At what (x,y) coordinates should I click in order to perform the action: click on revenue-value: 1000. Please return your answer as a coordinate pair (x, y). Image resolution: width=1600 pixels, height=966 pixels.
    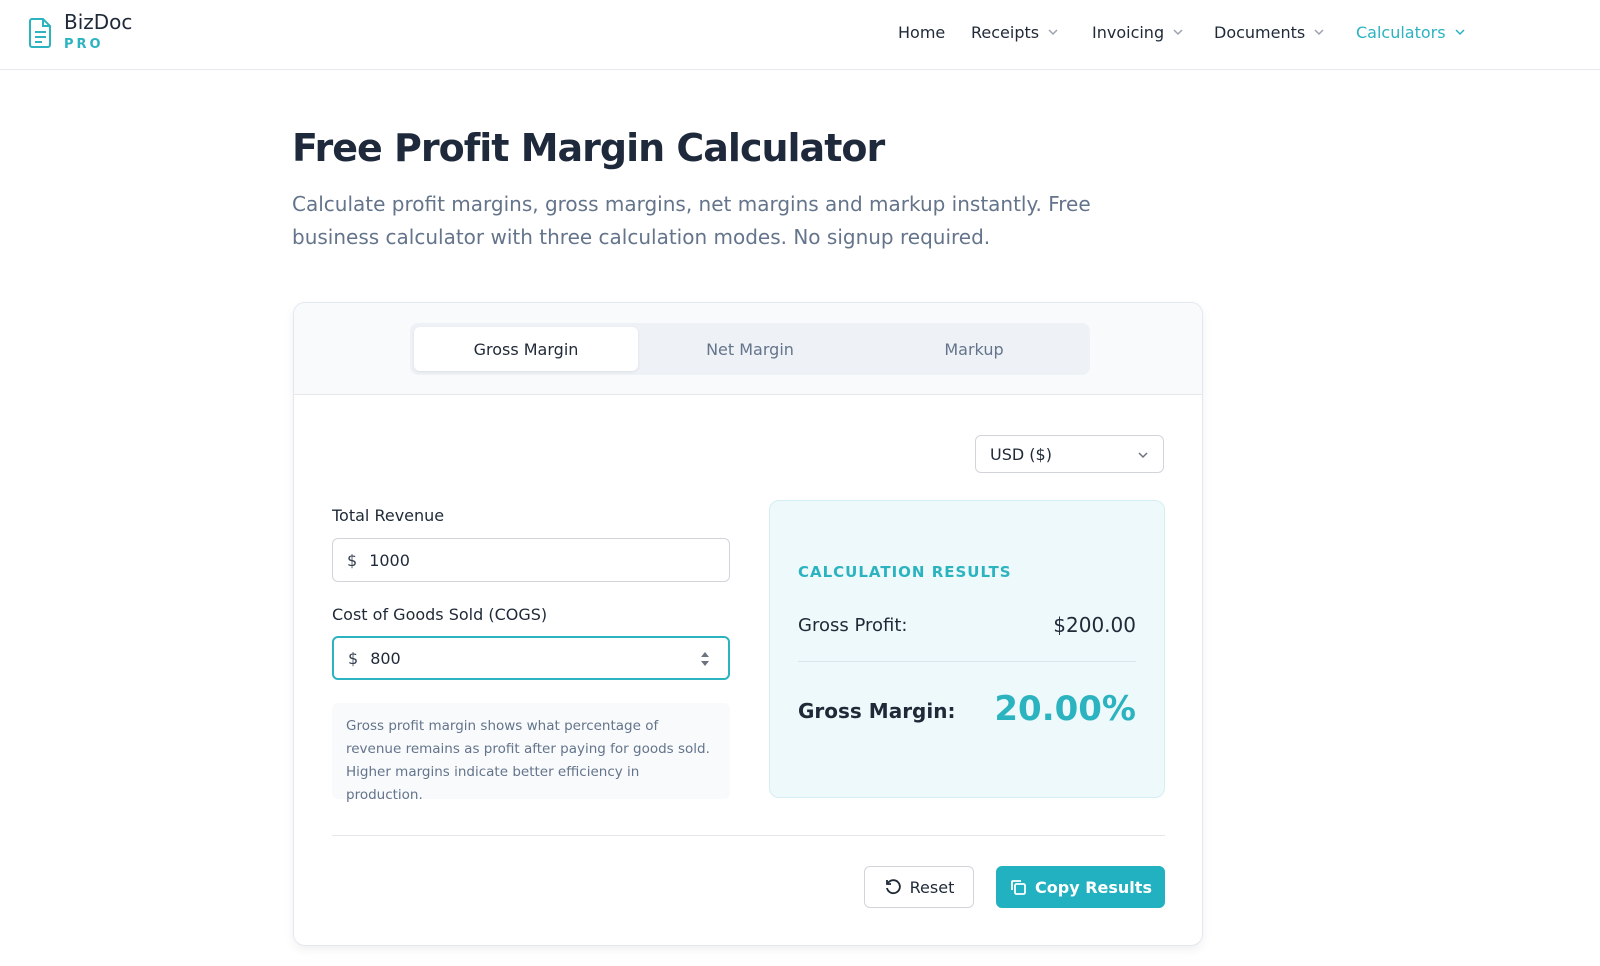
    Looking at the image, I should click on (389, 560).